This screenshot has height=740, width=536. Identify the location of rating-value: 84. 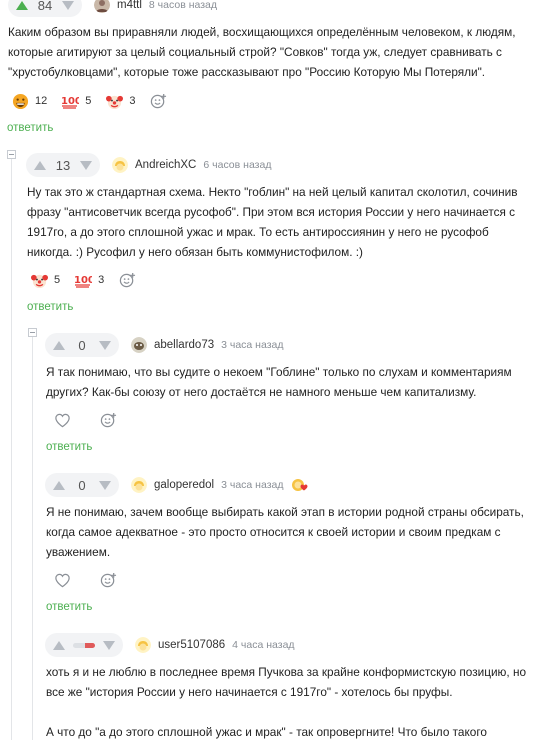
(45, 6).